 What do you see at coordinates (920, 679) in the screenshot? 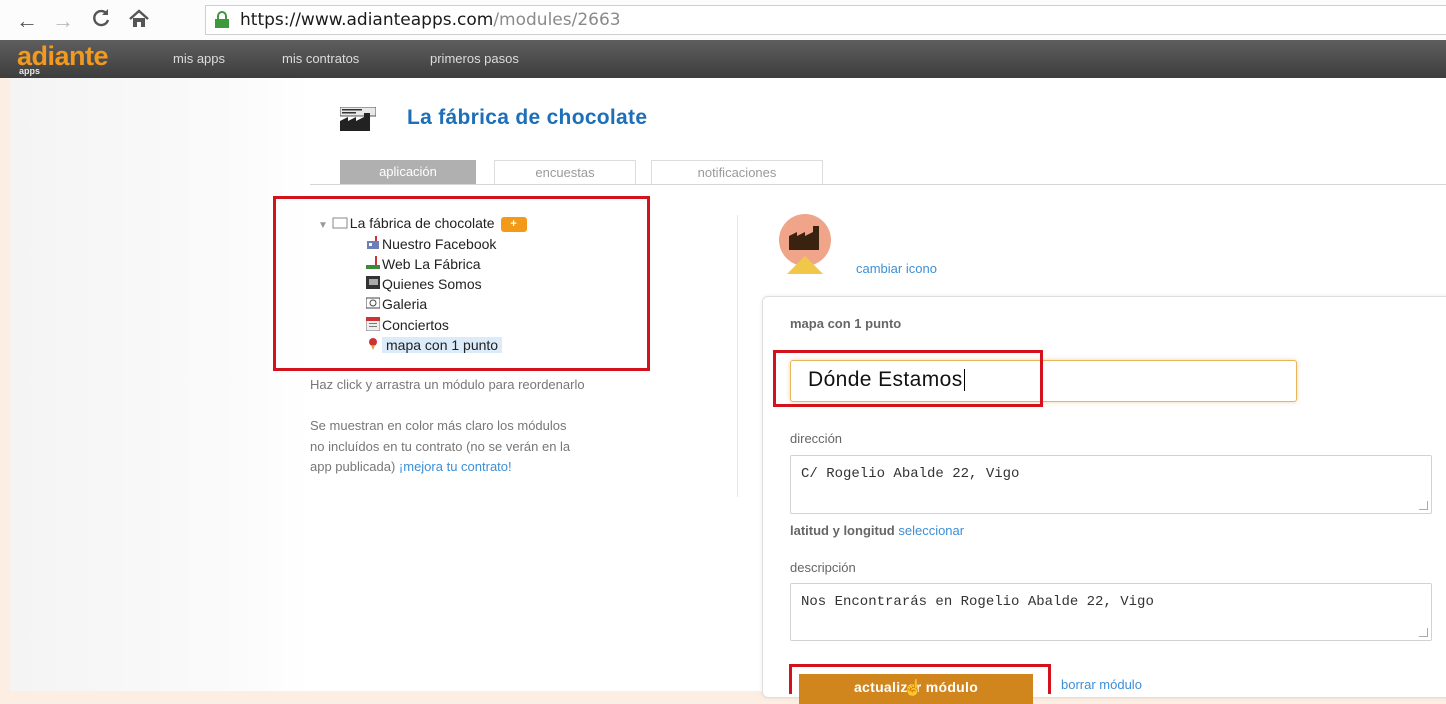
I see `highlight-box-update` at bounding box center [920, 679].